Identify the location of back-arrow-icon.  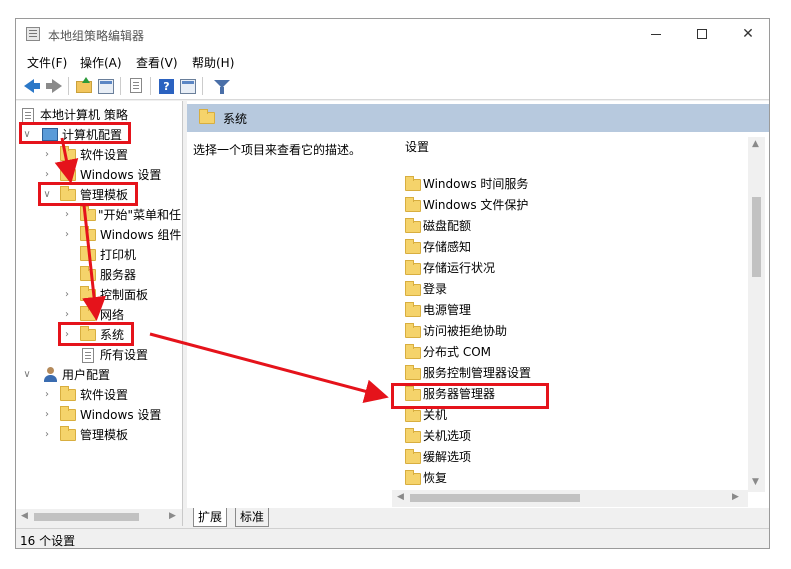
(32, 86).